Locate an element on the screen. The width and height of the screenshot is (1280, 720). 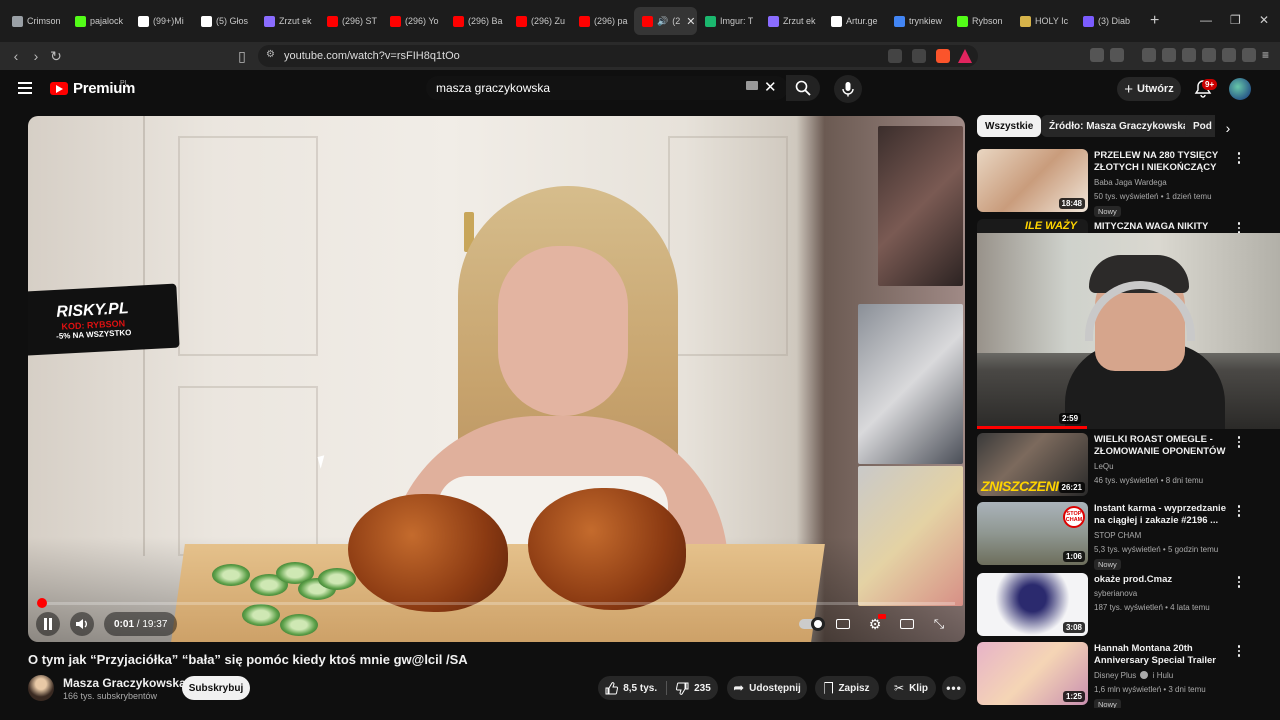
save-button: Zapisz is located at coordinates (847, 688).